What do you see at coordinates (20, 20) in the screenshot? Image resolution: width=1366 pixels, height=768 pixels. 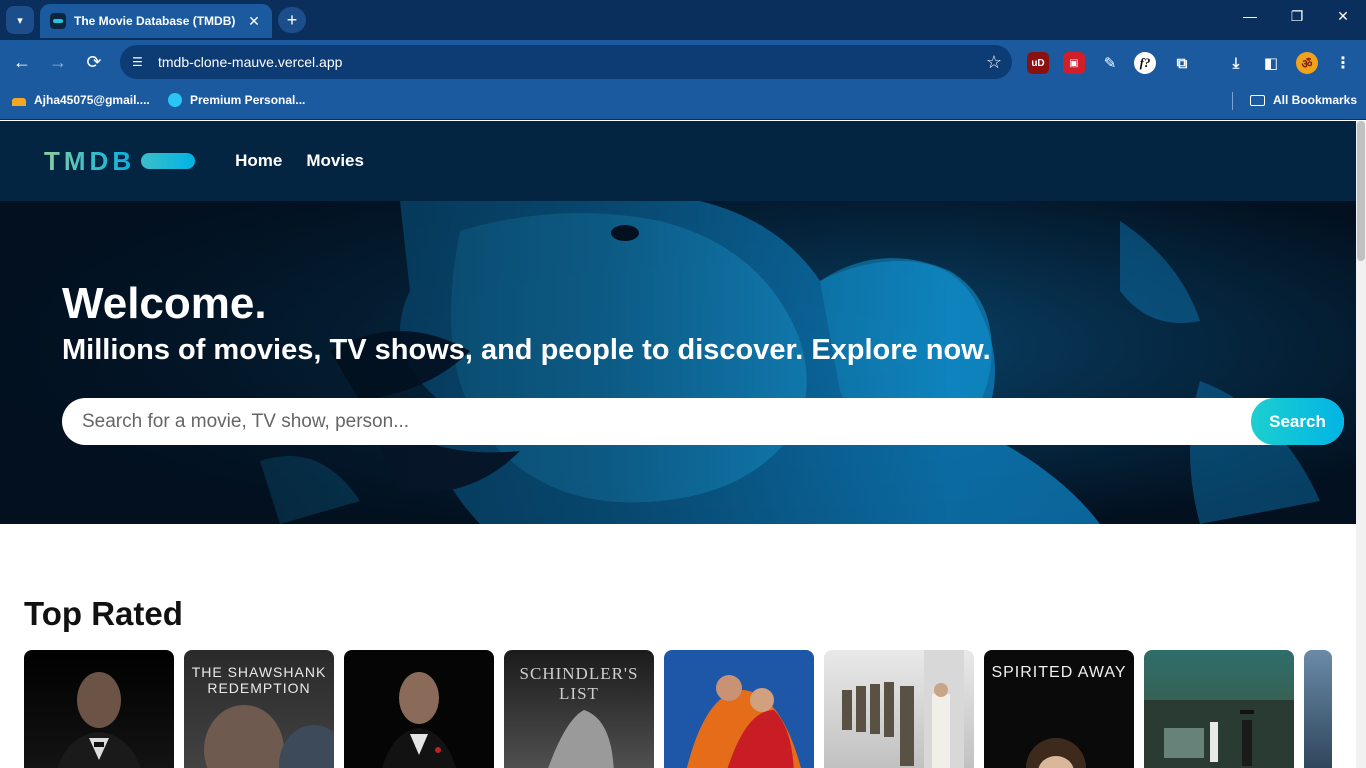 I see `tab-search-chevron-icon: ▾` at bounding box center [20, 20].